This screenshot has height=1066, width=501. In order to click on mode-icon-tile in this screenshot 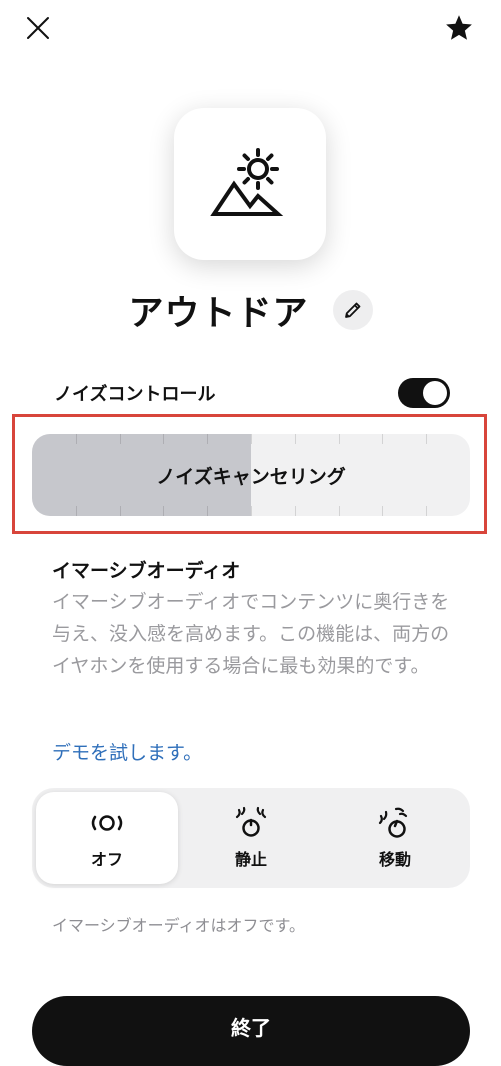, I will do `click(250, 184)`.